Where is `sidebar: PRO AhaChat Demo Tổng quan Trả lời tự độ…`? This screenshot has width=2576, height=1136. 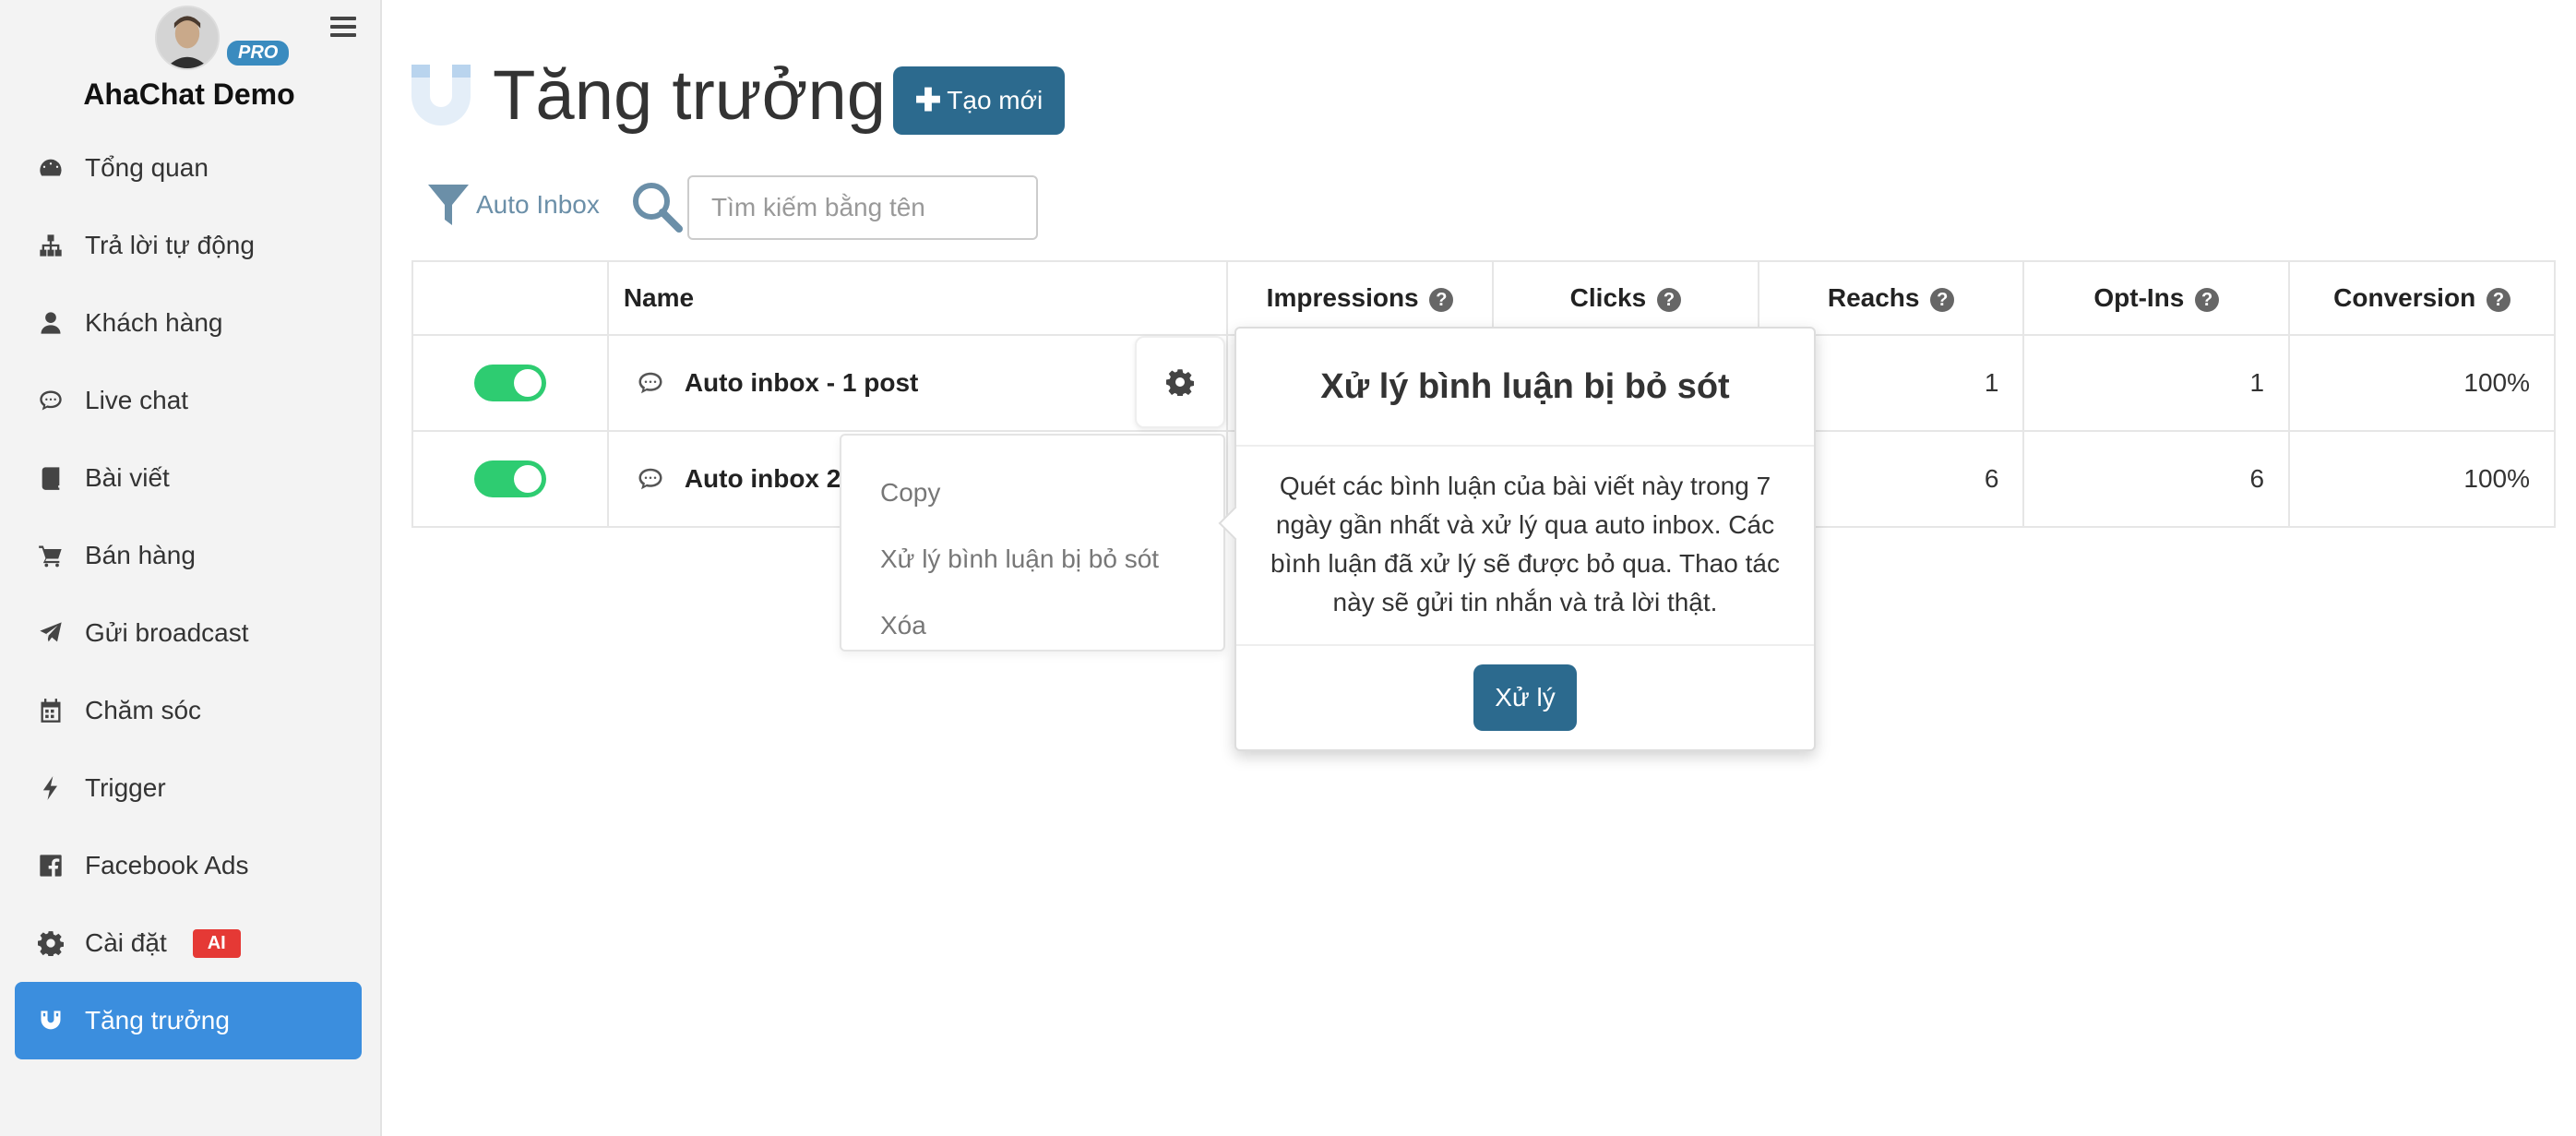
sidebar: PRO AhaChat Demo Tổng quan Trả lời tự độ… is located at coordinates (191, 568).